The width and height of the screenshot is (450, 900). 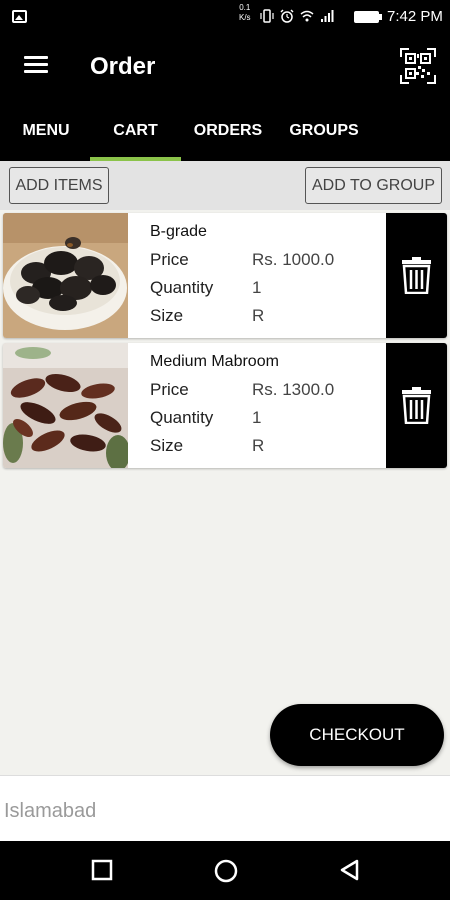 I want to click on home-button, so click(x=225, y=870).